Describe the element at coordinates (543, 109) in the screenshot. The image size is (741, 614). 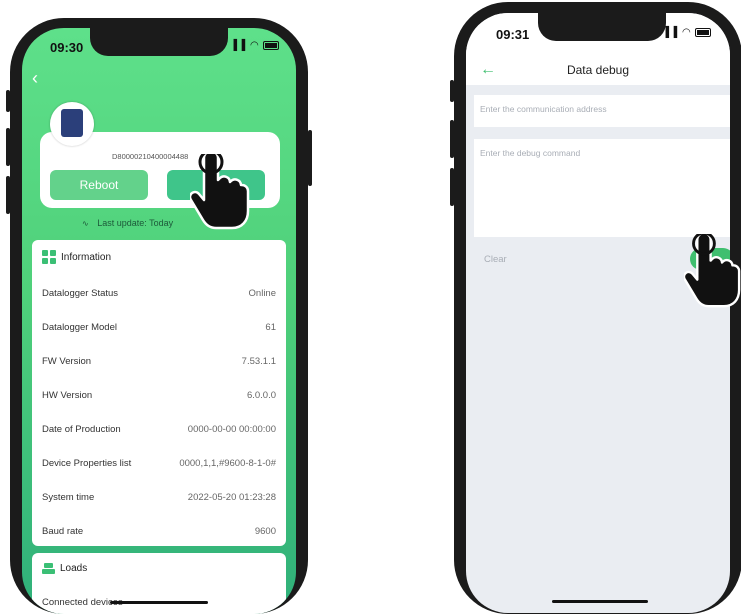
I see `address-placeholder: Enter the communication address` at that location.